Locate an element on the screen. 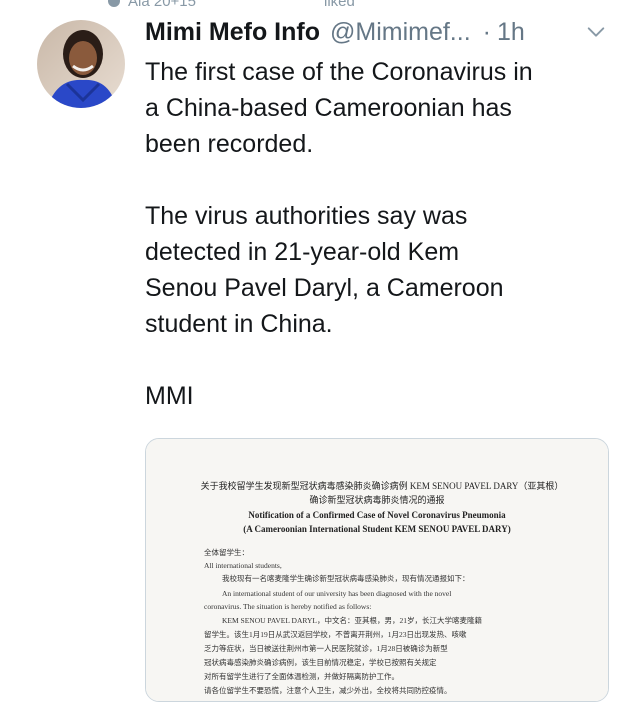  retweet-icon is located at coordinates (114, 3).